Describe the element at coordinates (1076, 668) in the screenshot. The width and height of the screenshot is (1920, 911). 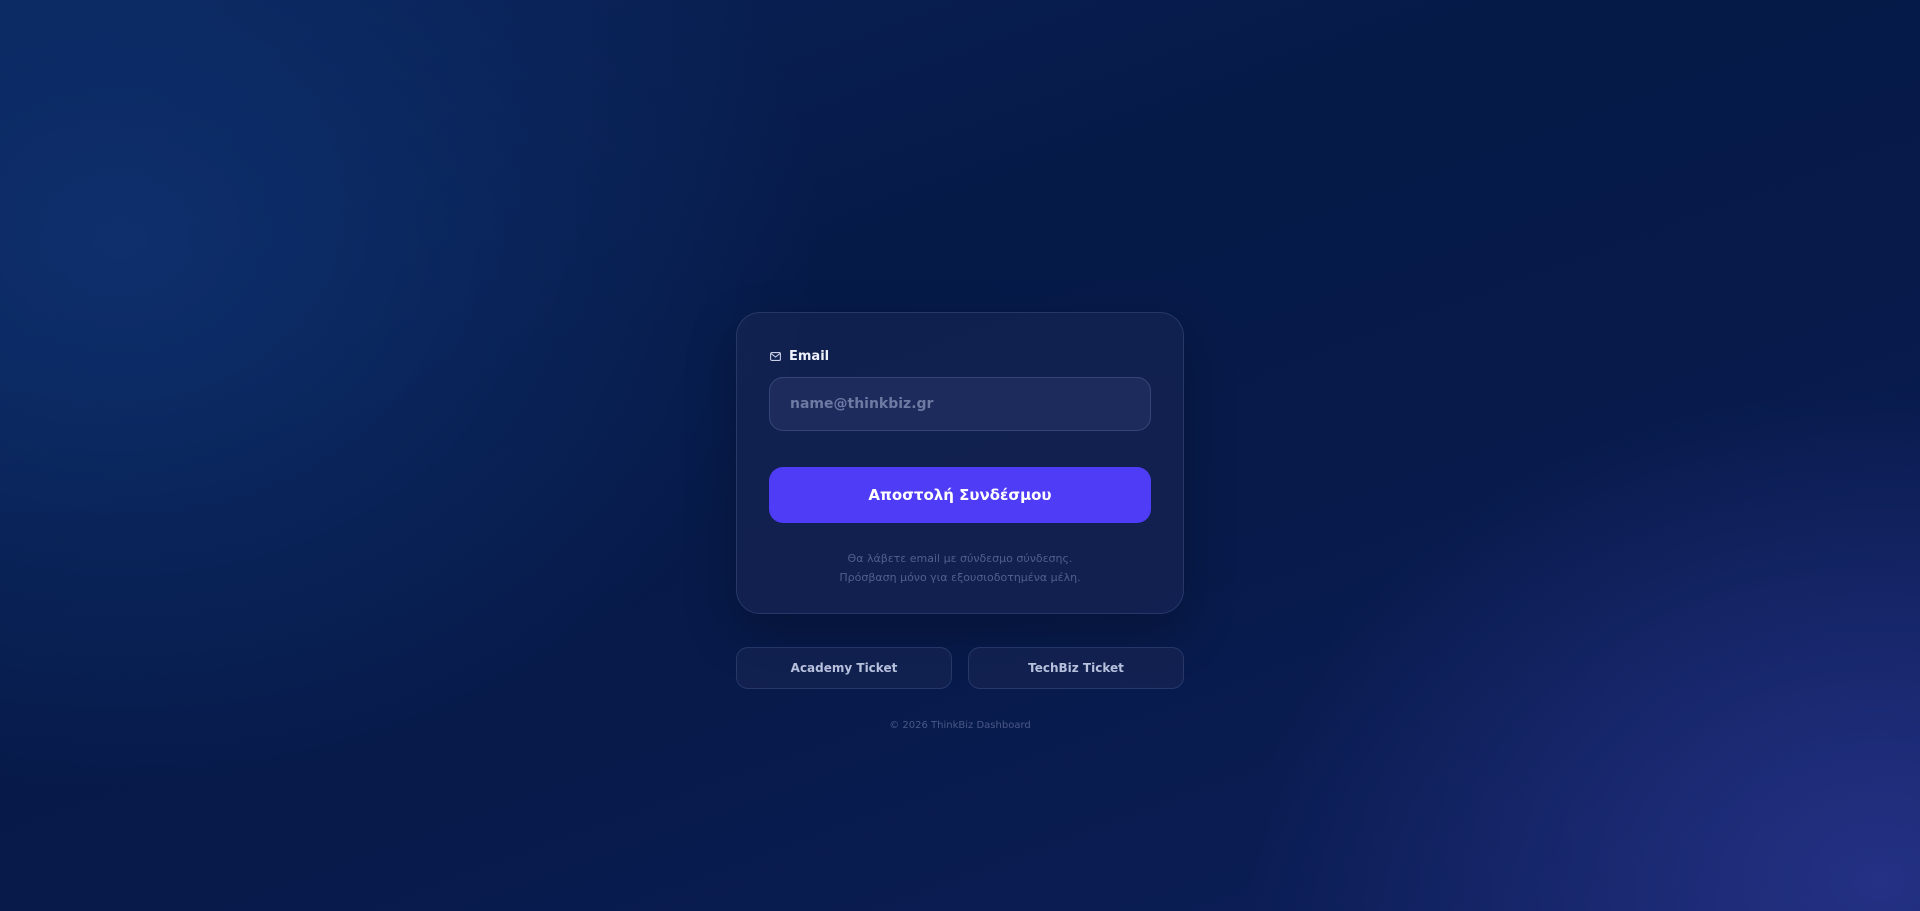
I see `techbiz-ticket-button: TechBiz Ticket` at that location.